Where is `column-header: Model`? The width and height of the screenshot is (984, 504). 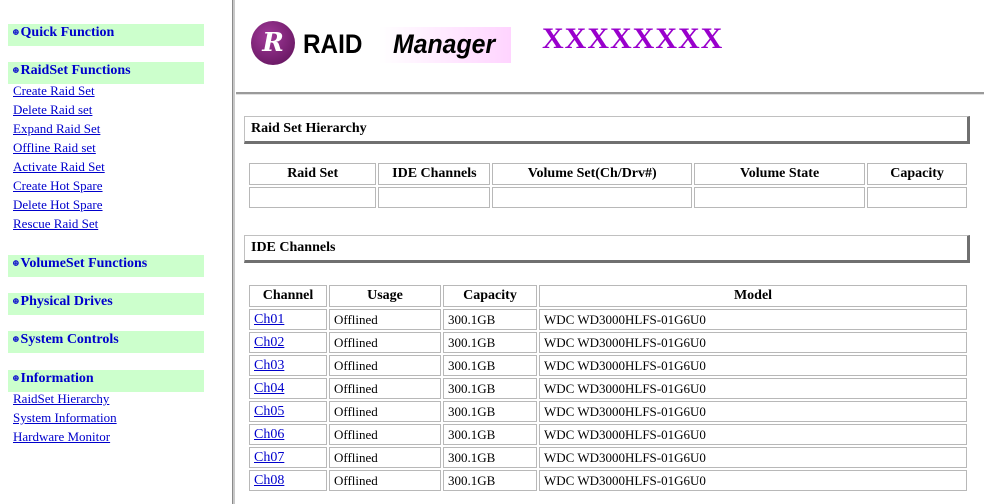
column-header: Model is located at coordinates (753, 296).